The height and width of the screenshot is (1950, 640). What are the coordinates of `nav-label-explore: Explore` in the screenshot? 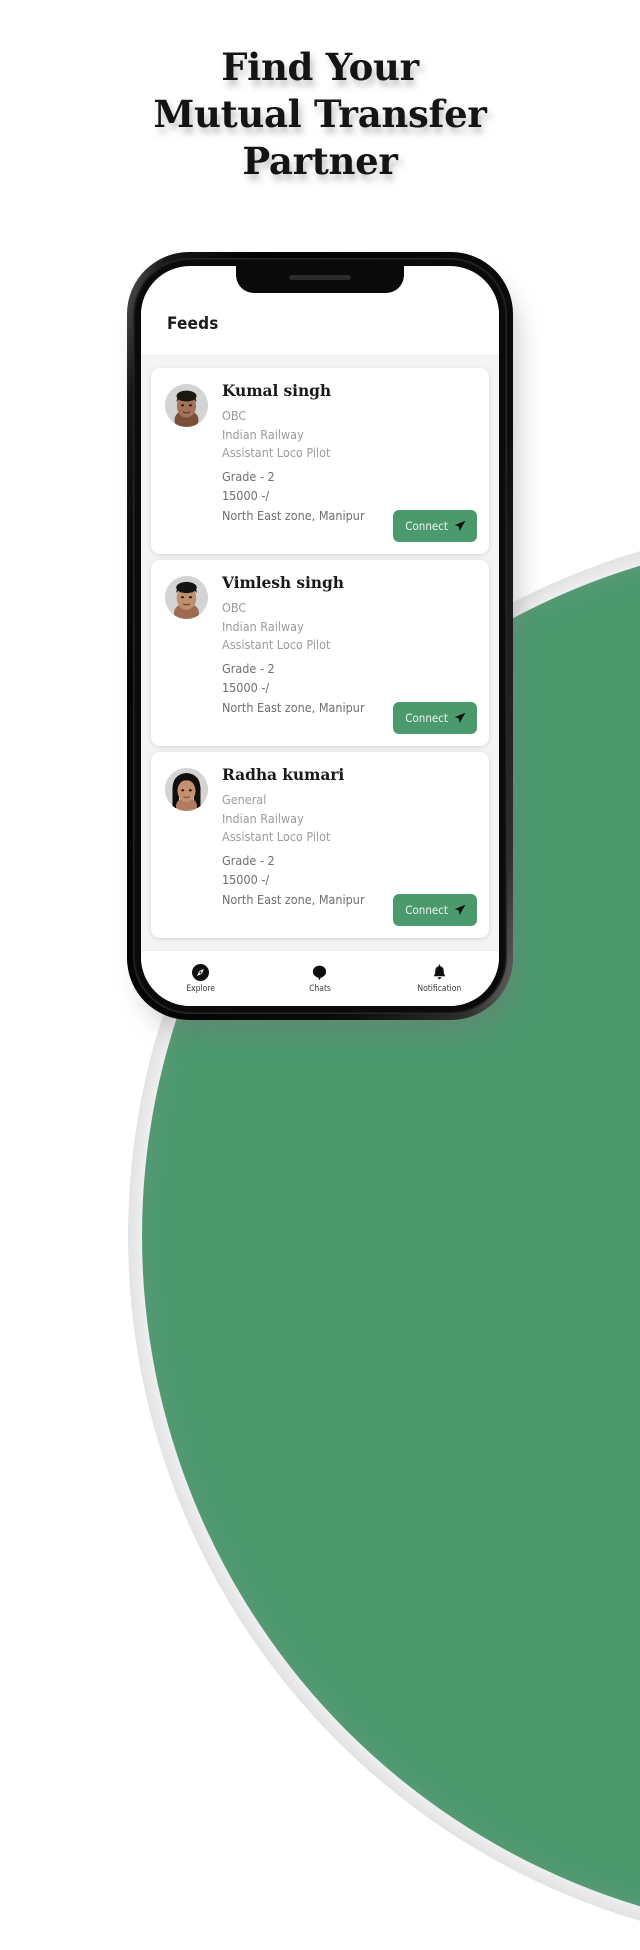 It's located at (200, 988).